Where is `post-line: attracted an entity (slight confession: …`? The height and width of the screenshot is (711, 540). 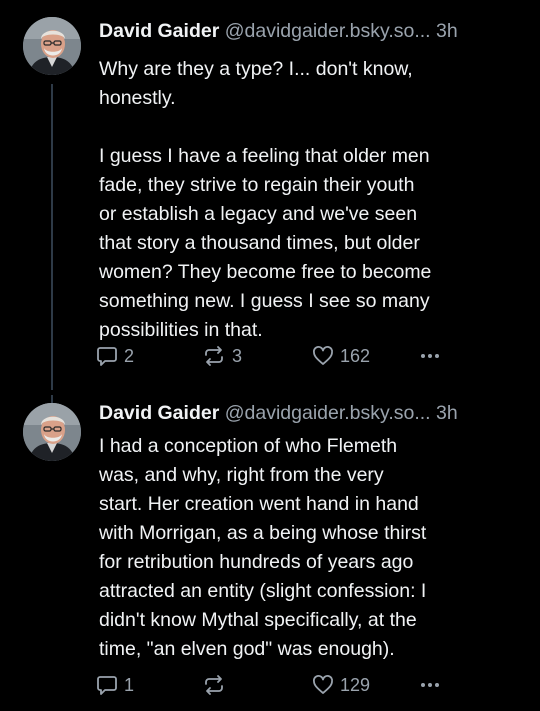
post-line: attracted an entity (slight confession: … is located at coordinates (263, 591).